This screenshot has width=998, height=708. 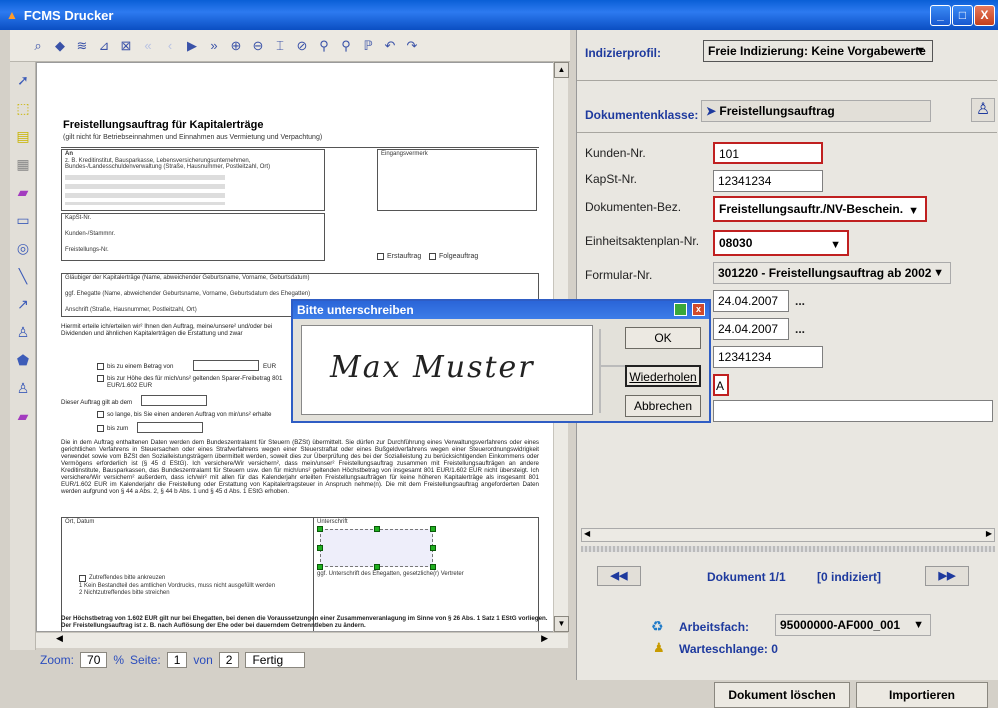 I want to click on arbeitsfach-value: 95000000-AF000_001, so click(x=840, y=625).